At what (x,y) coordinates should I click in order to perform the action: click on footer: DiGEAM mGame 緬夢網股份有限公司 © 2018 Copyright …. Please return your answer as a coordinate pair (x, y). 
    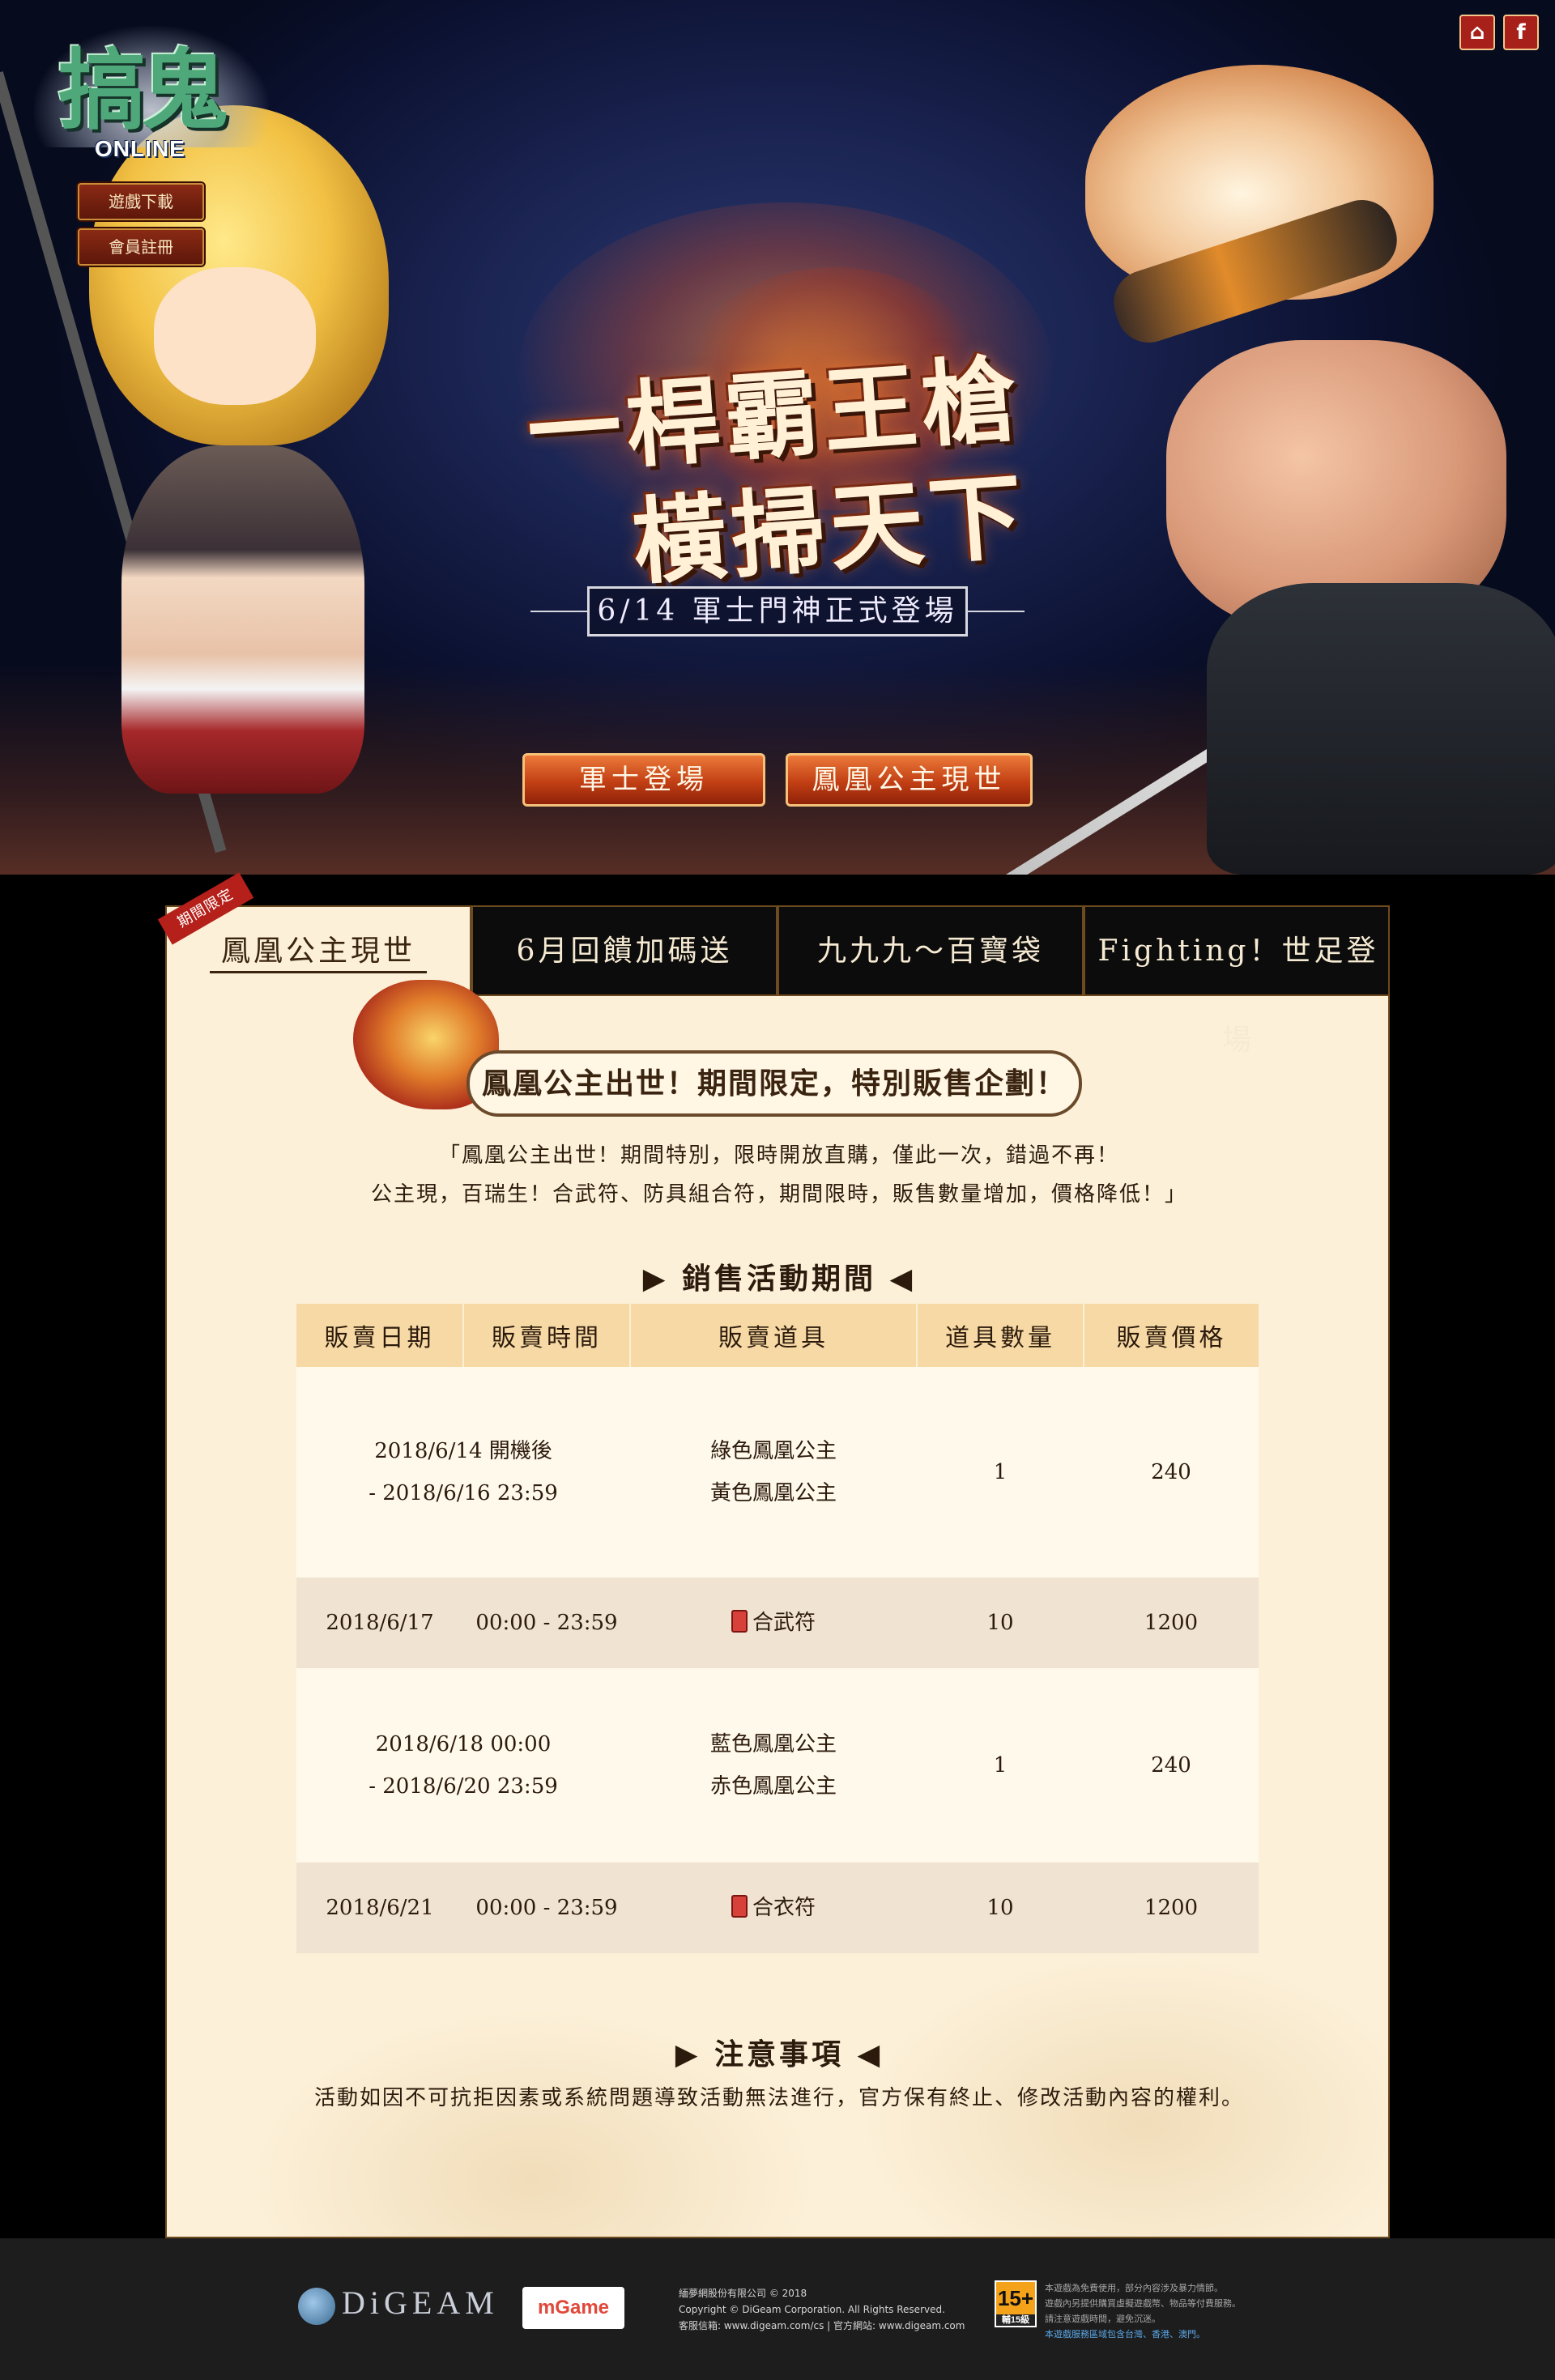
    Looking at the image, I should click on (778, 2309).